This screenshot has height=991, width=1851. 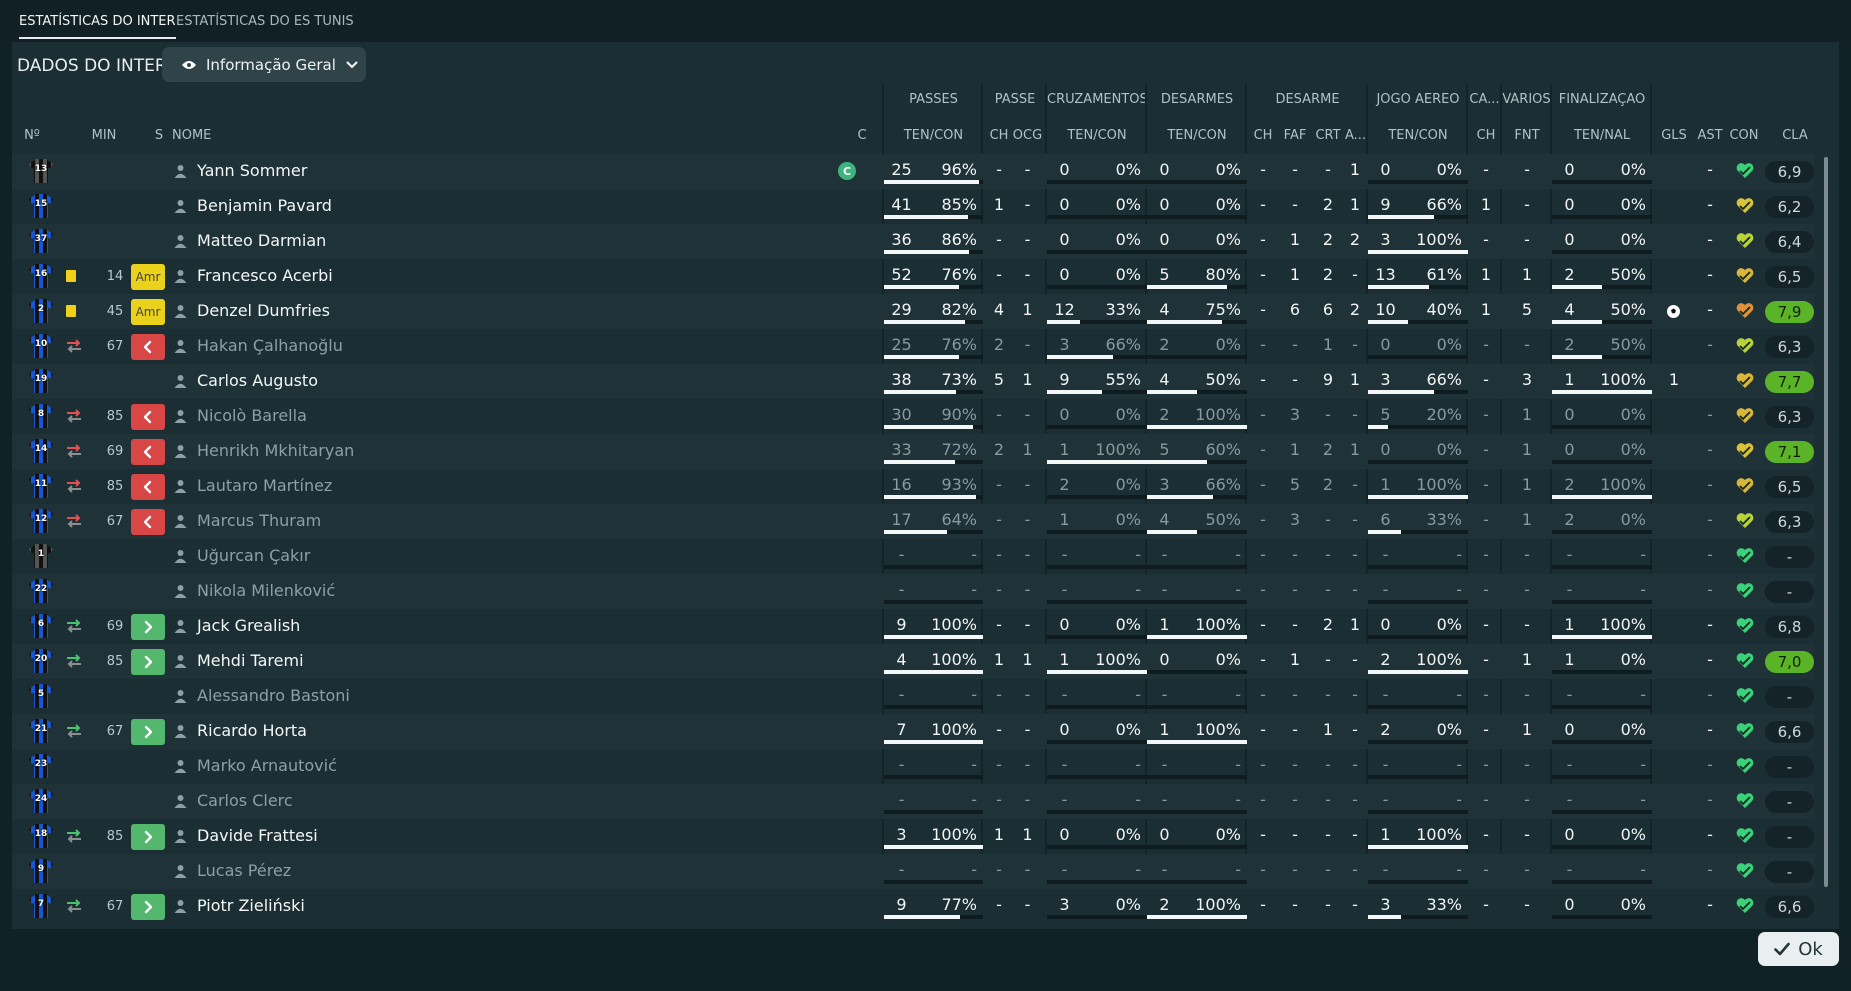 I want to click on column-header-ast: AST, so click(x=1710, y=137).